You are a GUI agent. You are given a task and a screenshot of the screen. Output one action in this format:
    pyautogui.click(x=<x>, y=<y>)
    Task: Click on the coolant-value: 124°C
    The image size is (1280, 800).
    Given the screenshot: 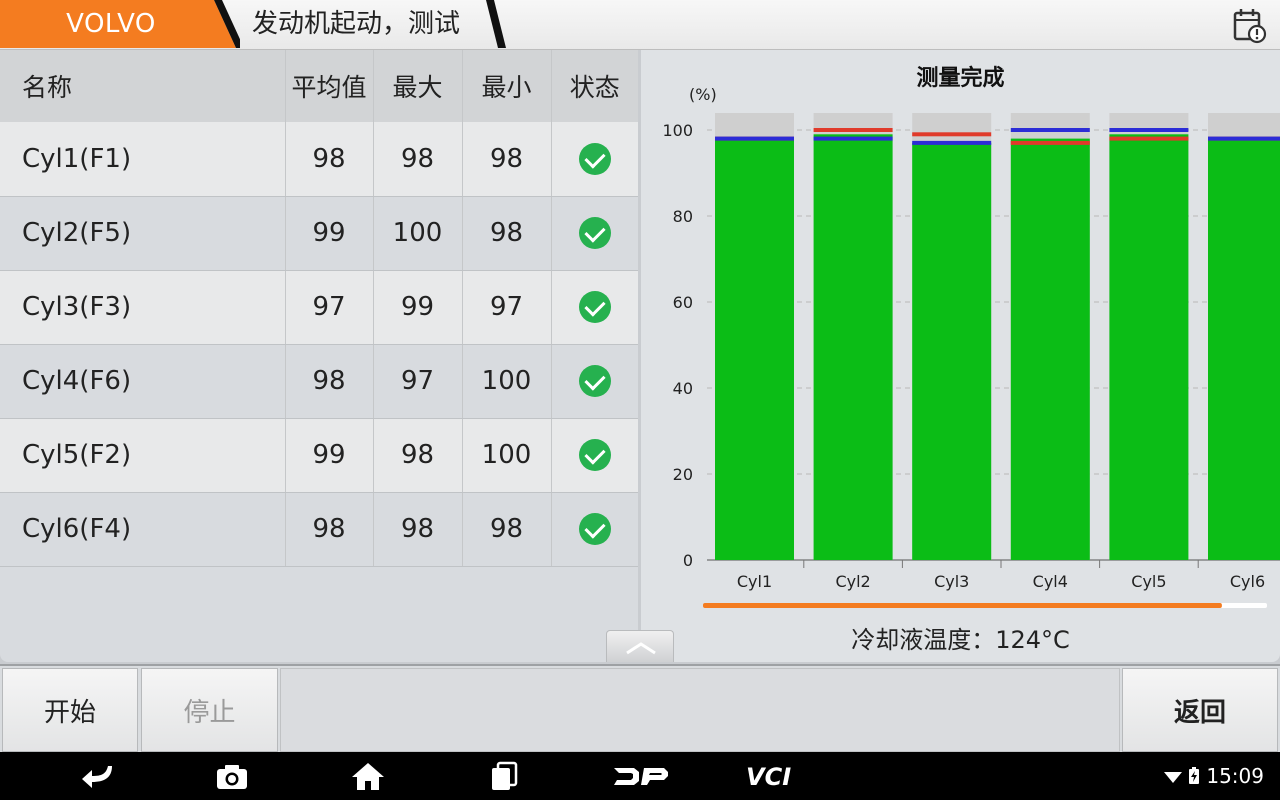 What is the action you would take?
    pyautogui.click(x=1032, y=640)
    